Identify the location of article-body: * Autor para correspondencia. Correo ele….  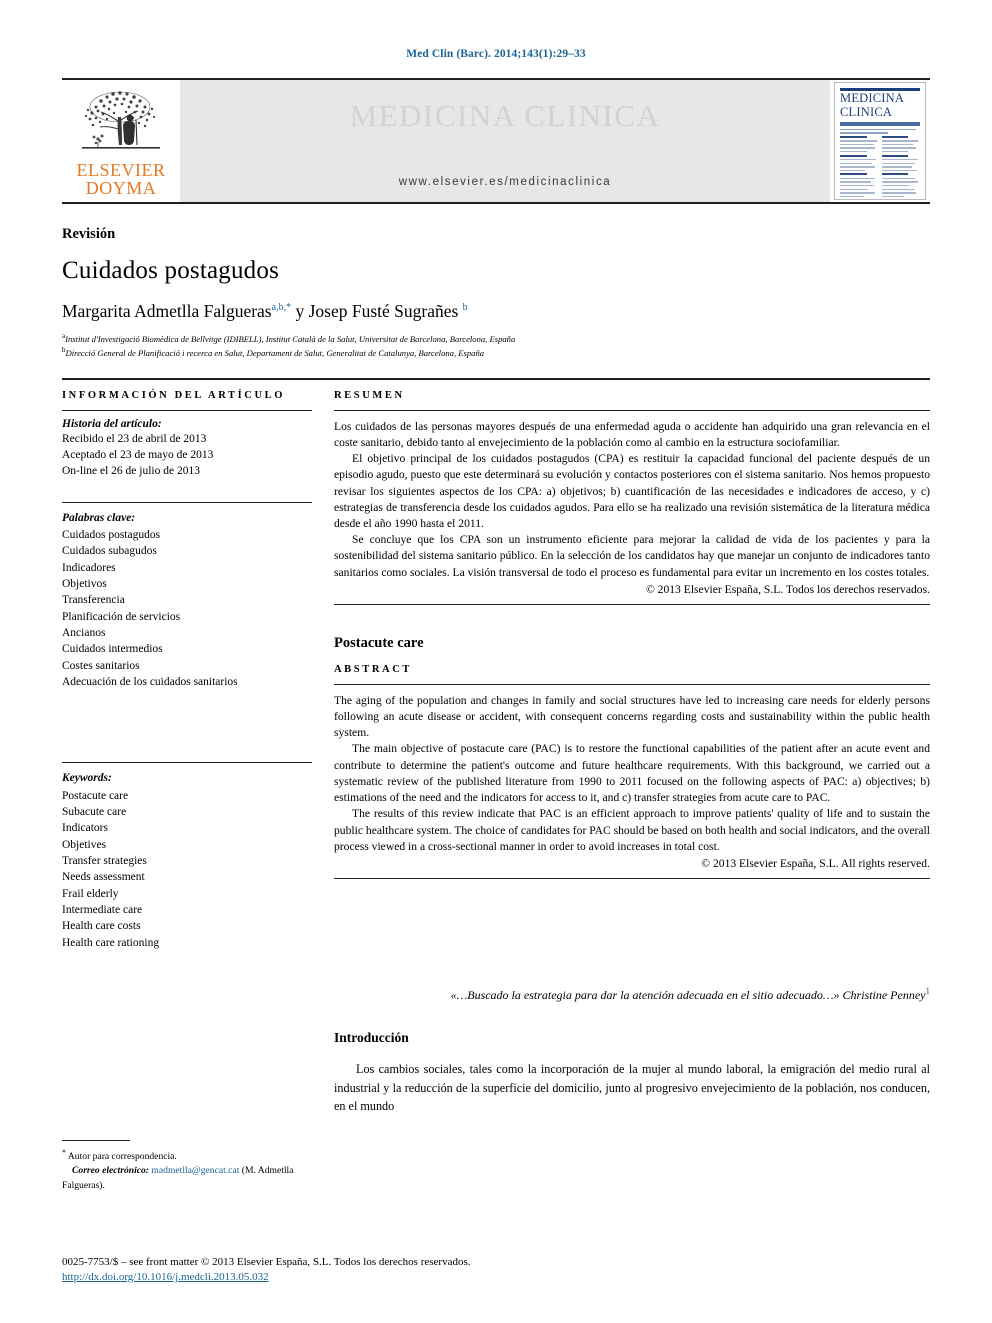
(496, 1088).